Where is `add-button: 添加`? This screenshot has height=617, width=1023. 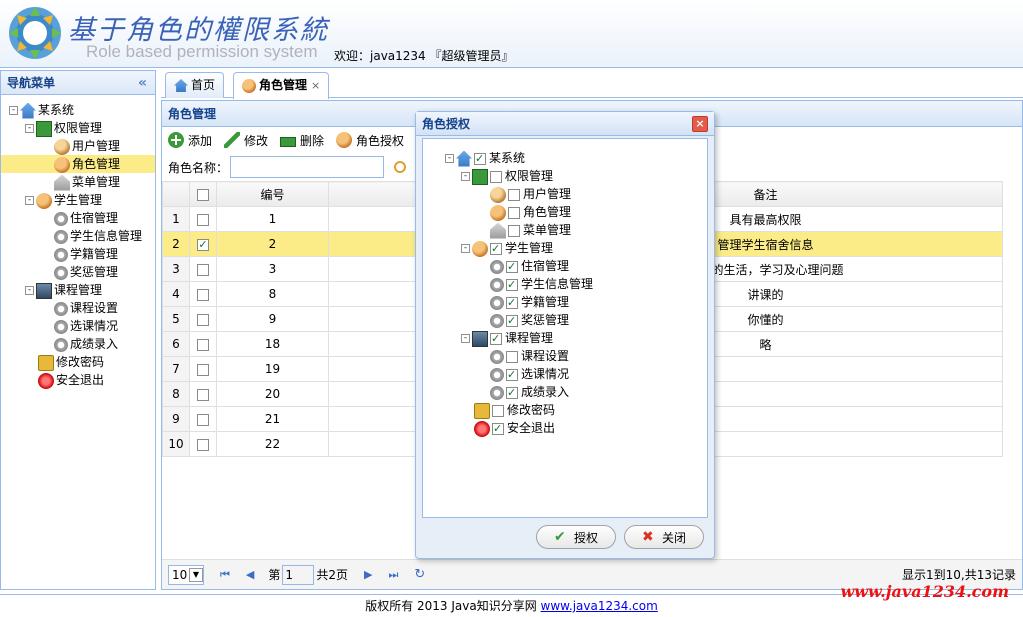
add-button: 添加 is located at coordinates (190, 140).